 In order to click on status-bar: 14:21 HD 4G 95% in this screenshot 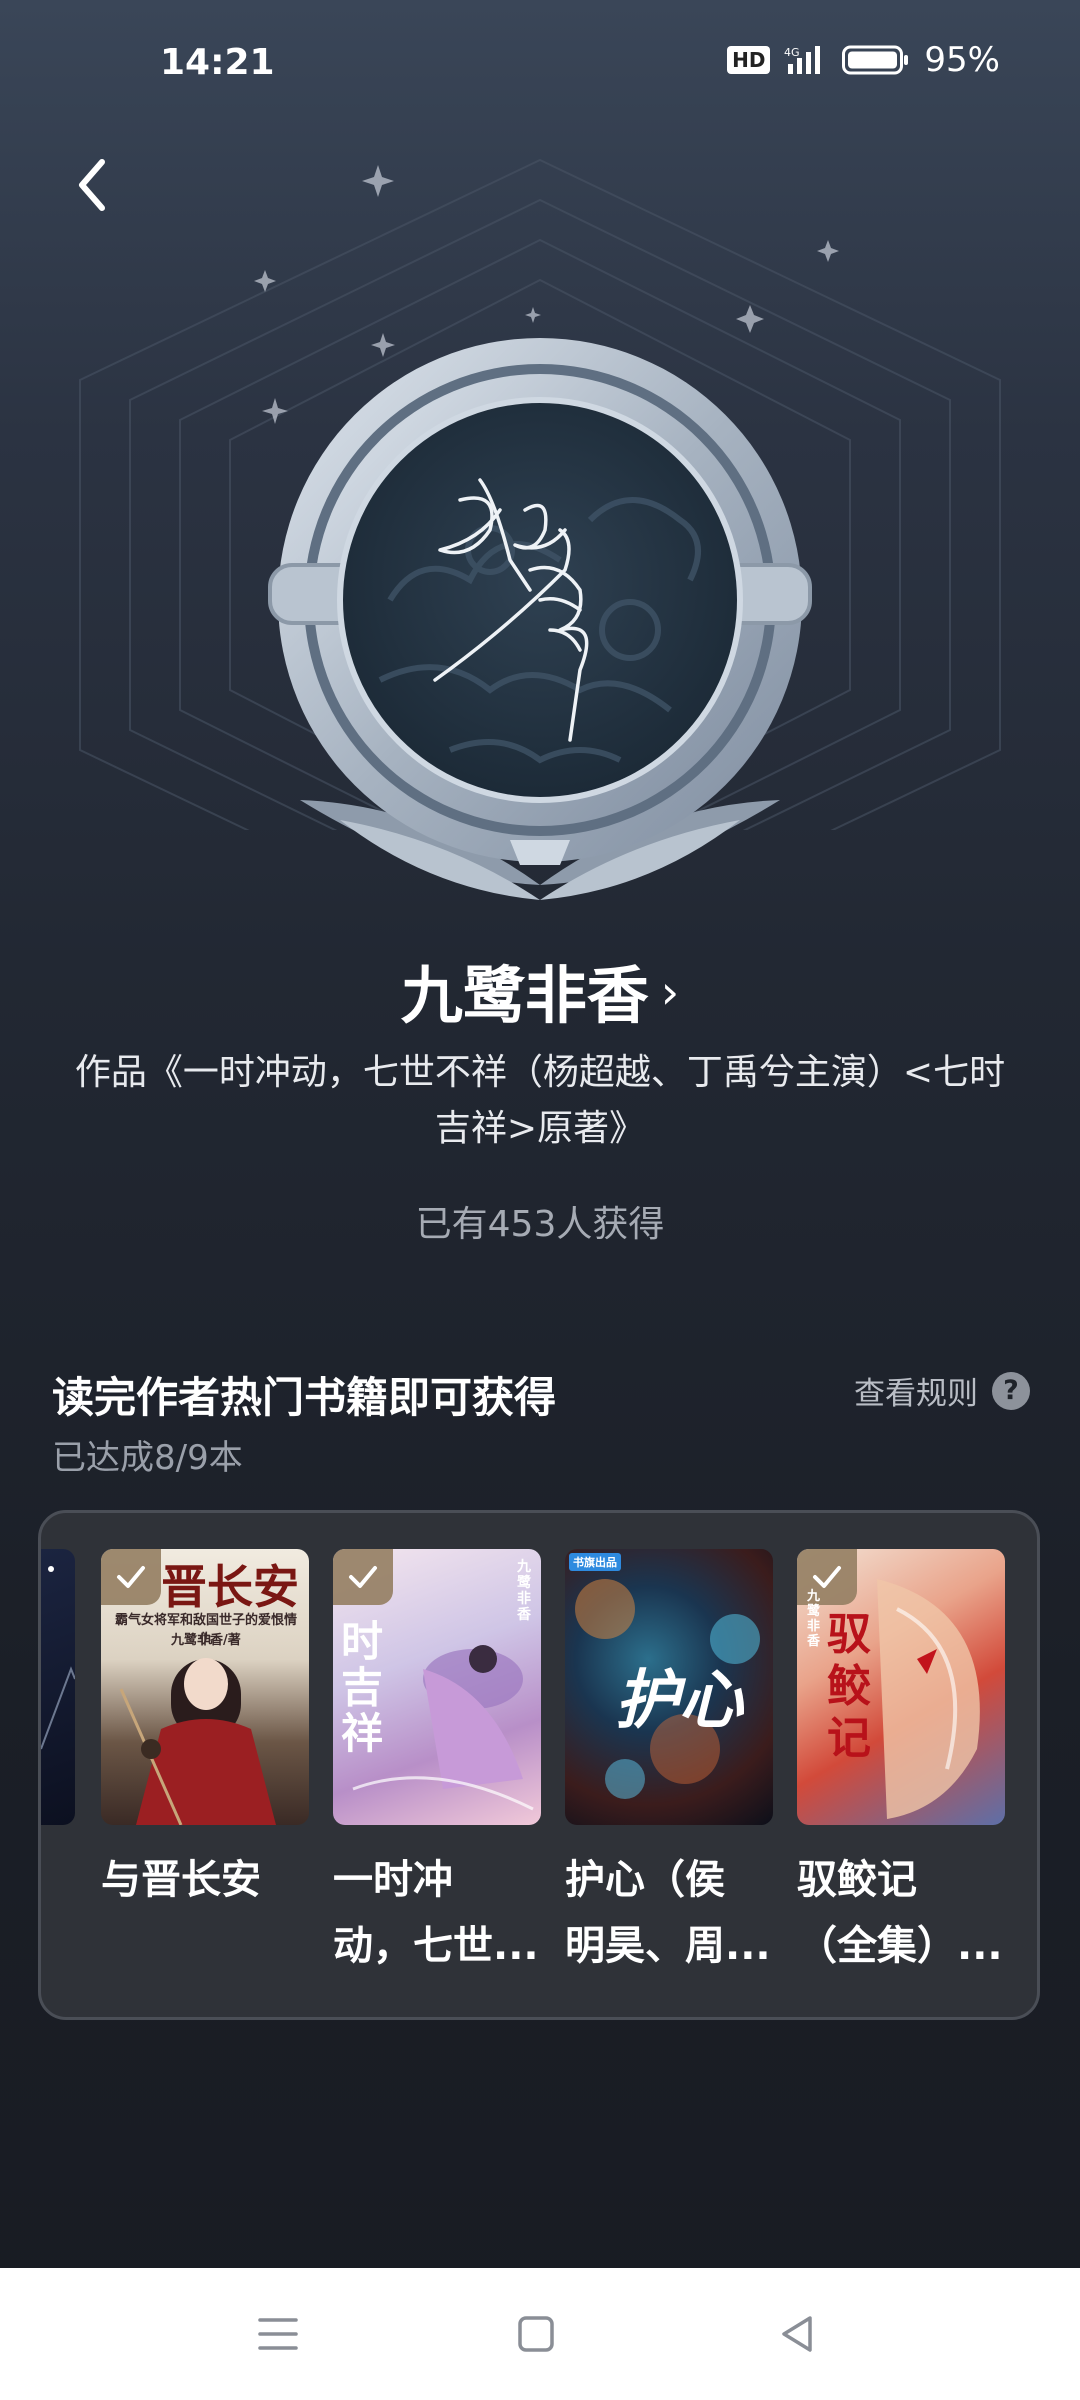, I will do `click(540, 65)`.